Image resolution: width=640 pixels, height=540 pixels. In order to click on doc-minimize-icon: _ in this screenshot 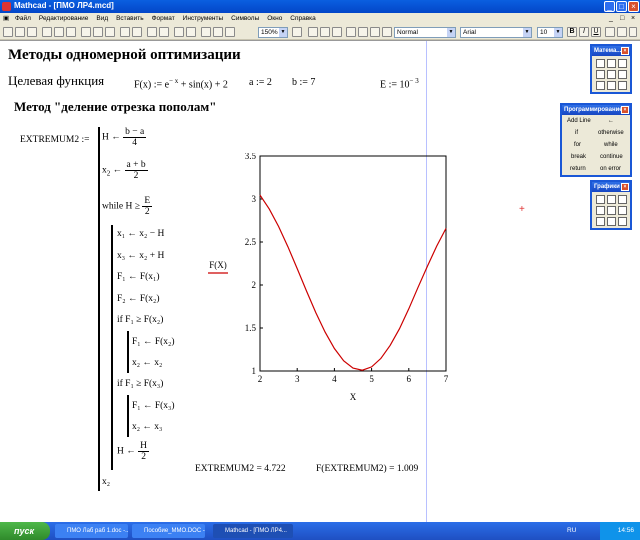, I will do `click(611, 18)`.